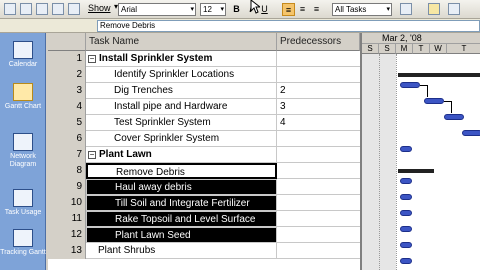  What do you see at coordinates (318, 91) in the screenshot?
I see `predecessors-cell: 2` at bounding box center [318, 91].